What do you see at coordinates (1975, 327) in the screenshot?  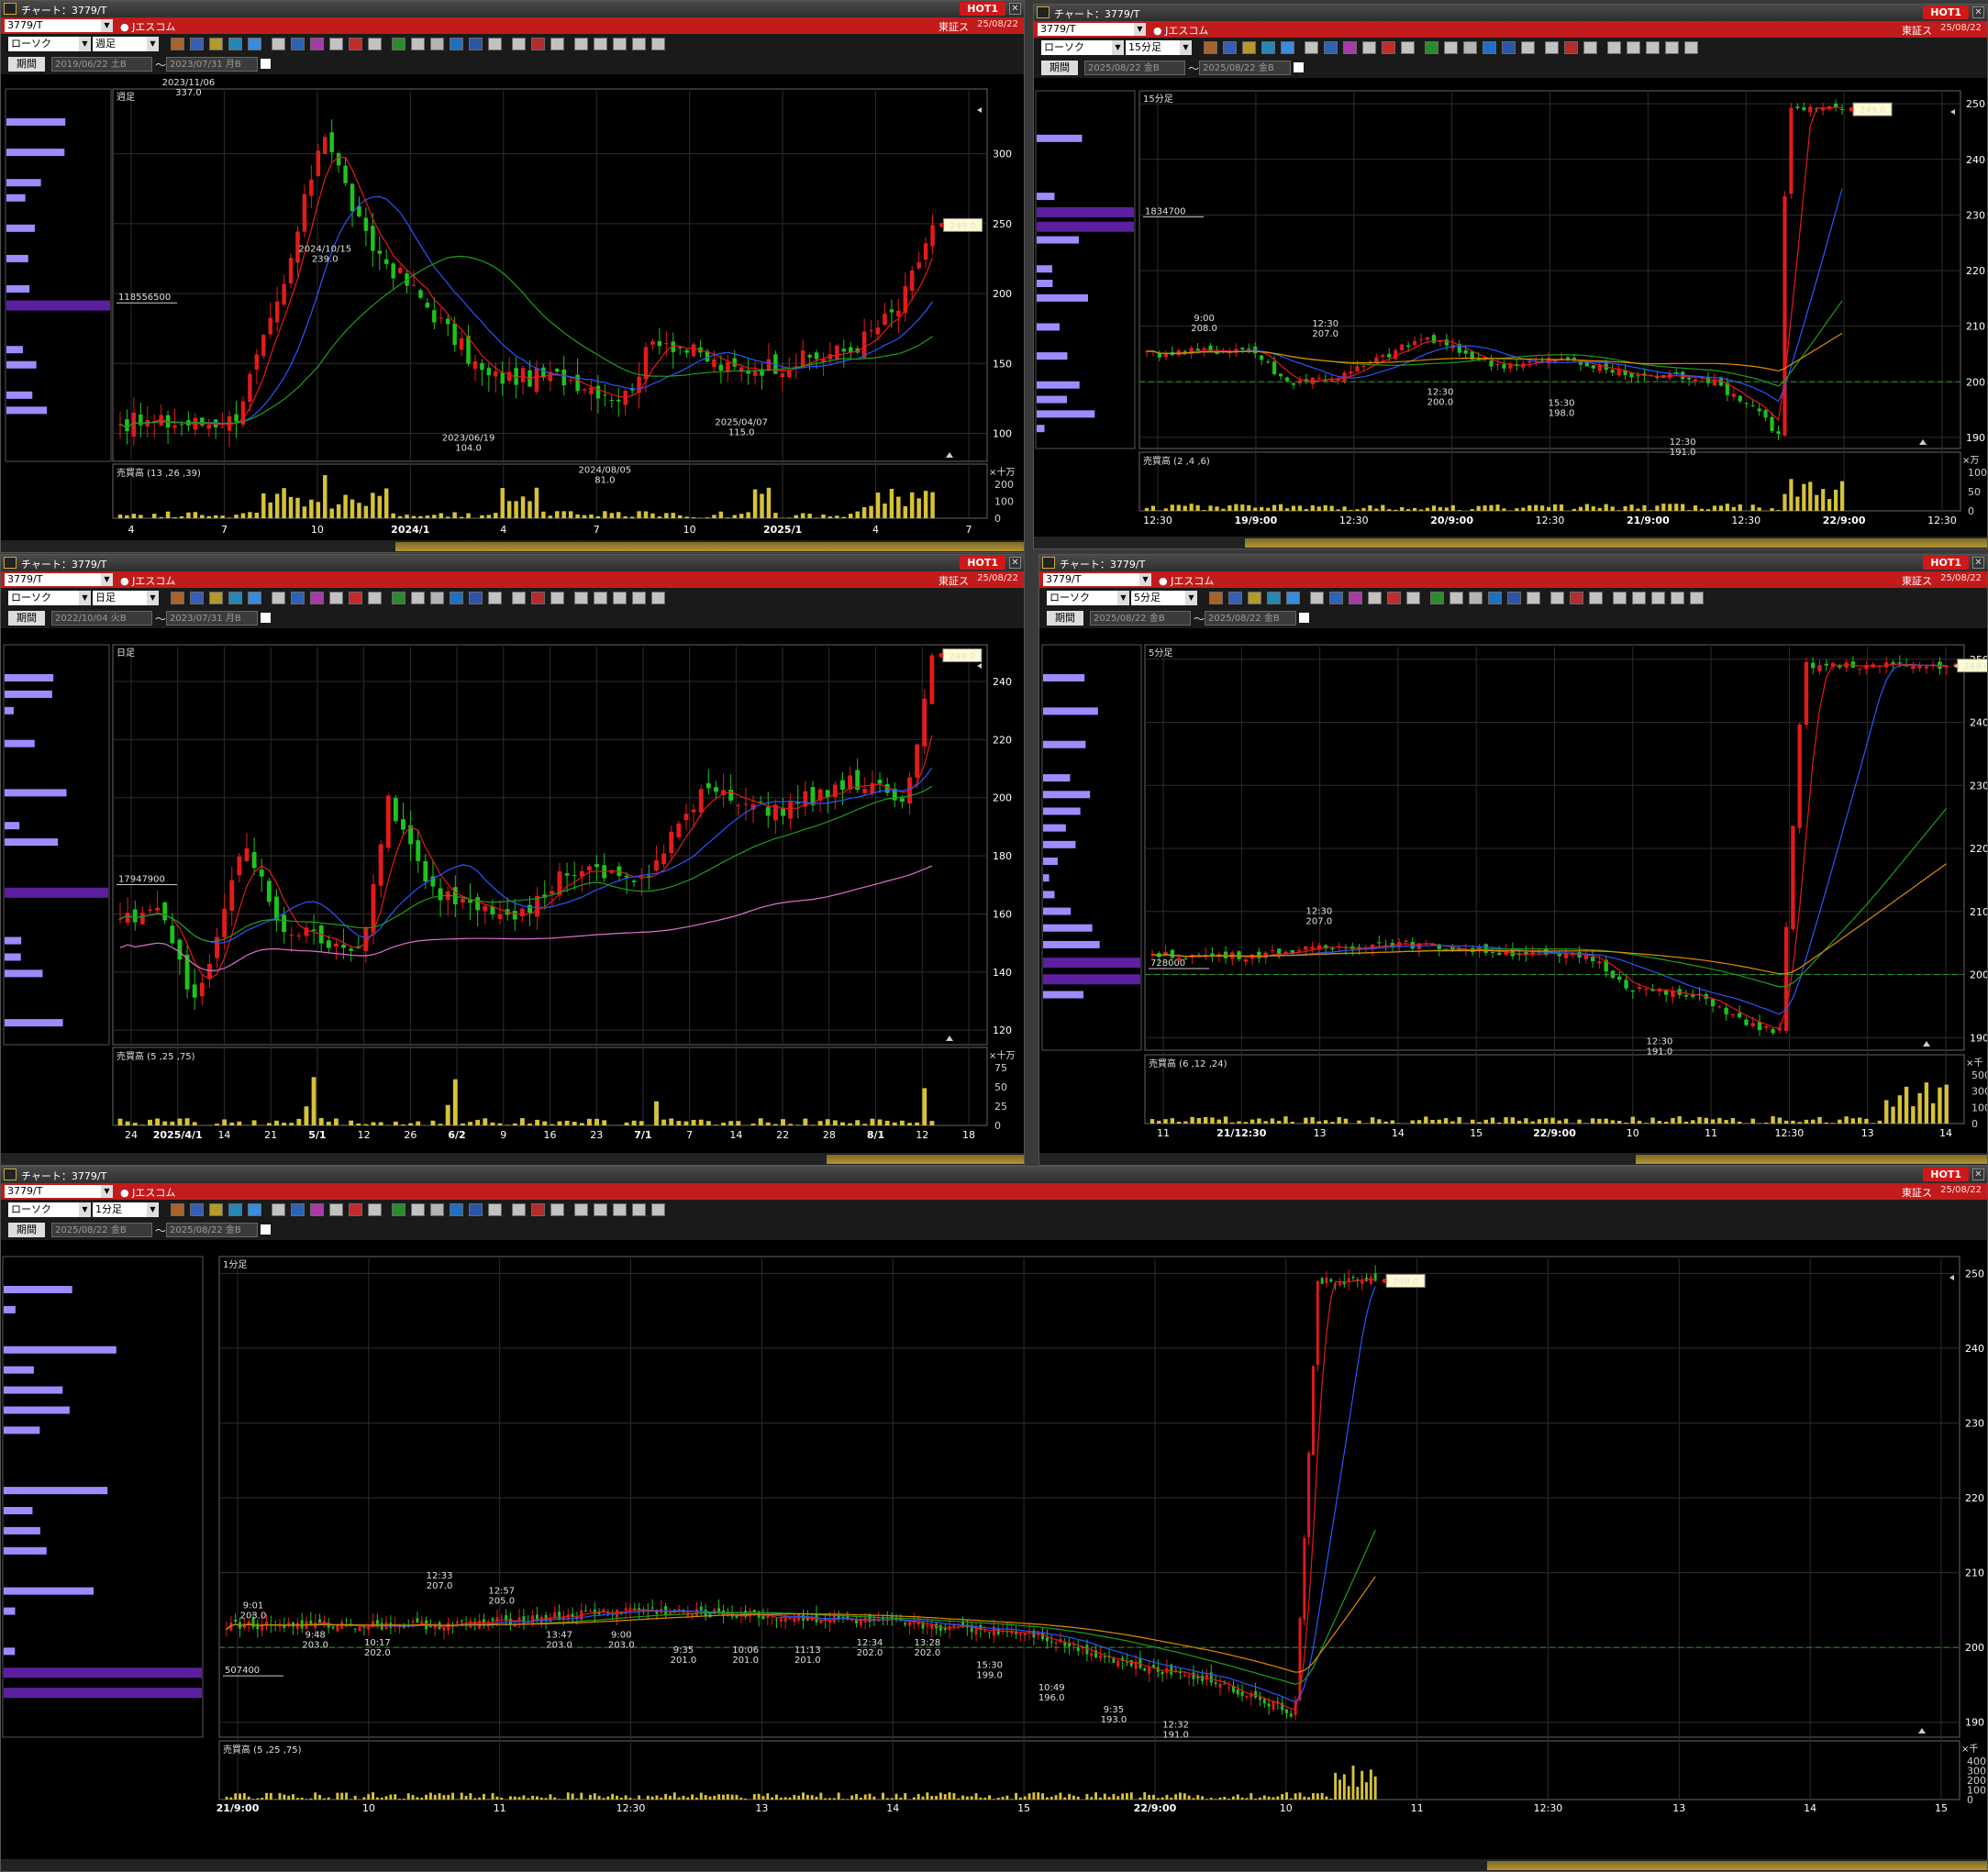 I see `y-tick-label: 210` at bounding box center [1975, 327].